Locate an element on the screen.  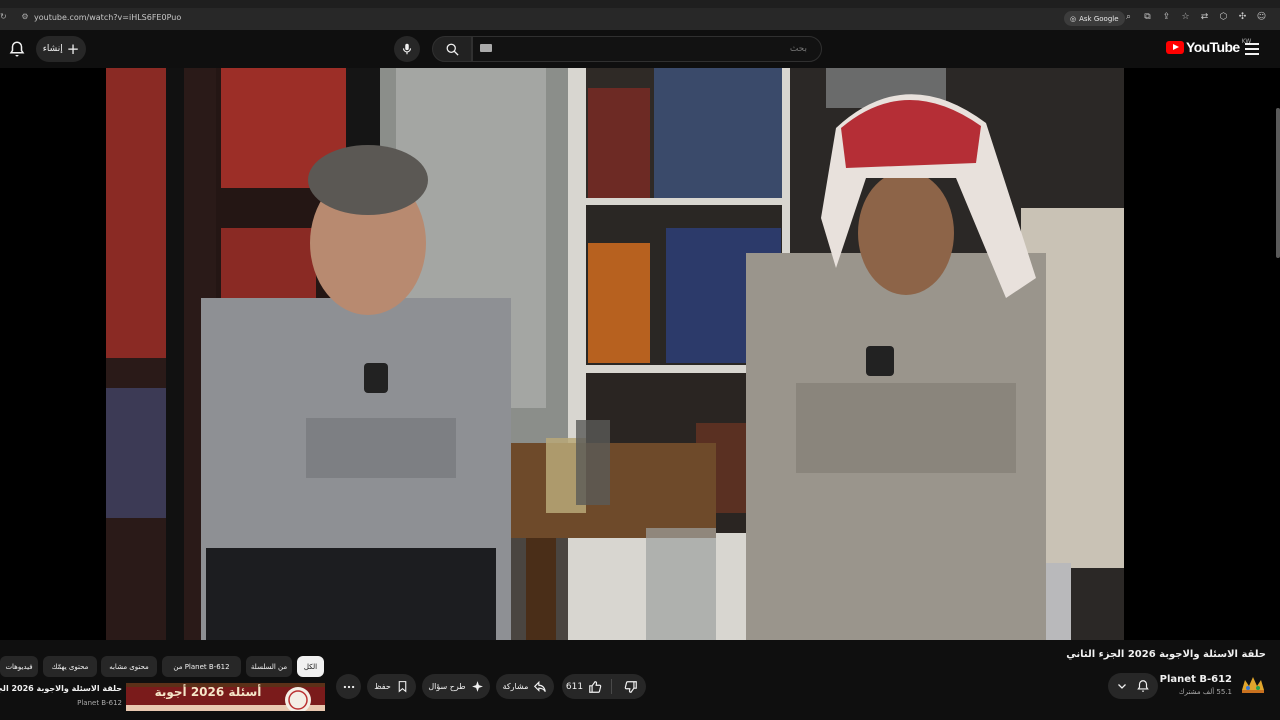
chip-all: الكل is located at coordinates (310, 666).